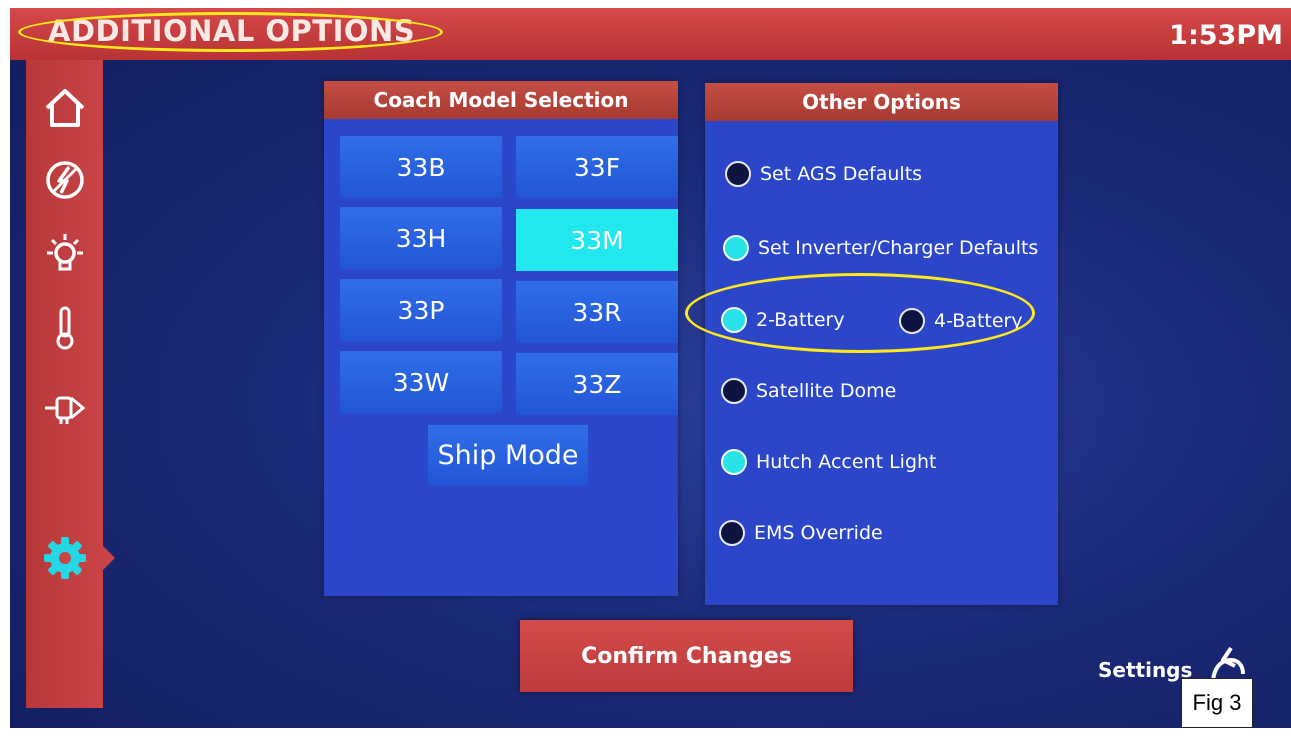 The height and width of the screenshot is (738, 1291). I want to click on sidebar, so click(70, 384).